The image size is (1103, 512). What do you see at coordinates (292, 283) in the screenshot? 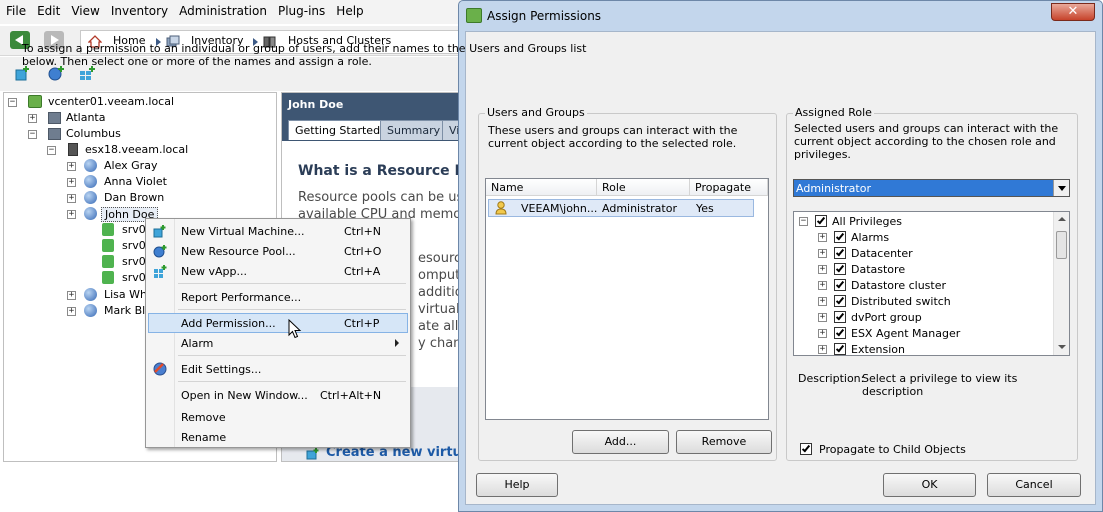
I see `menu-separator` at bounding box center [292, 283].